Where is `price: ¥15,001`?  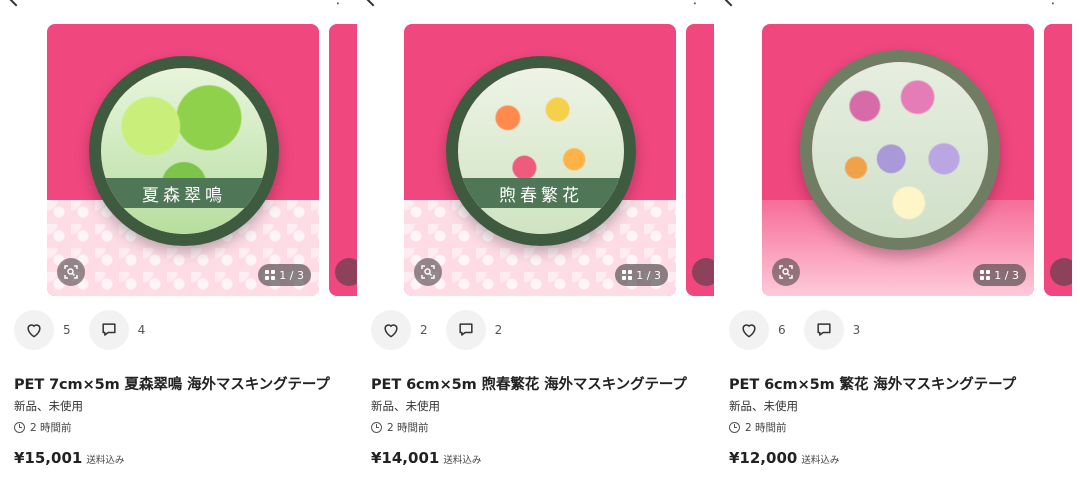 price: ¥15,001 is located at coordinates (48, 458).